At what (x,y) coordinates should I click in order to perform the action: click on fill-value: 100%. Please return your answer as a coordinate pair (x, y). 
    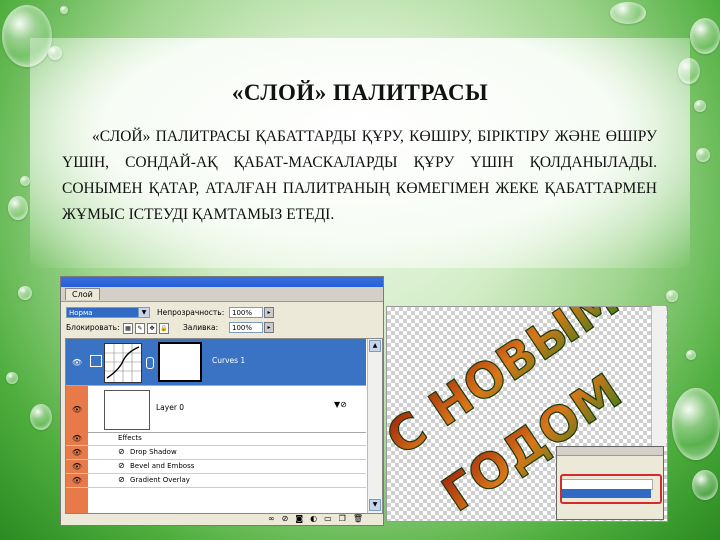
    Looking at the image, I should click on (242, 328).